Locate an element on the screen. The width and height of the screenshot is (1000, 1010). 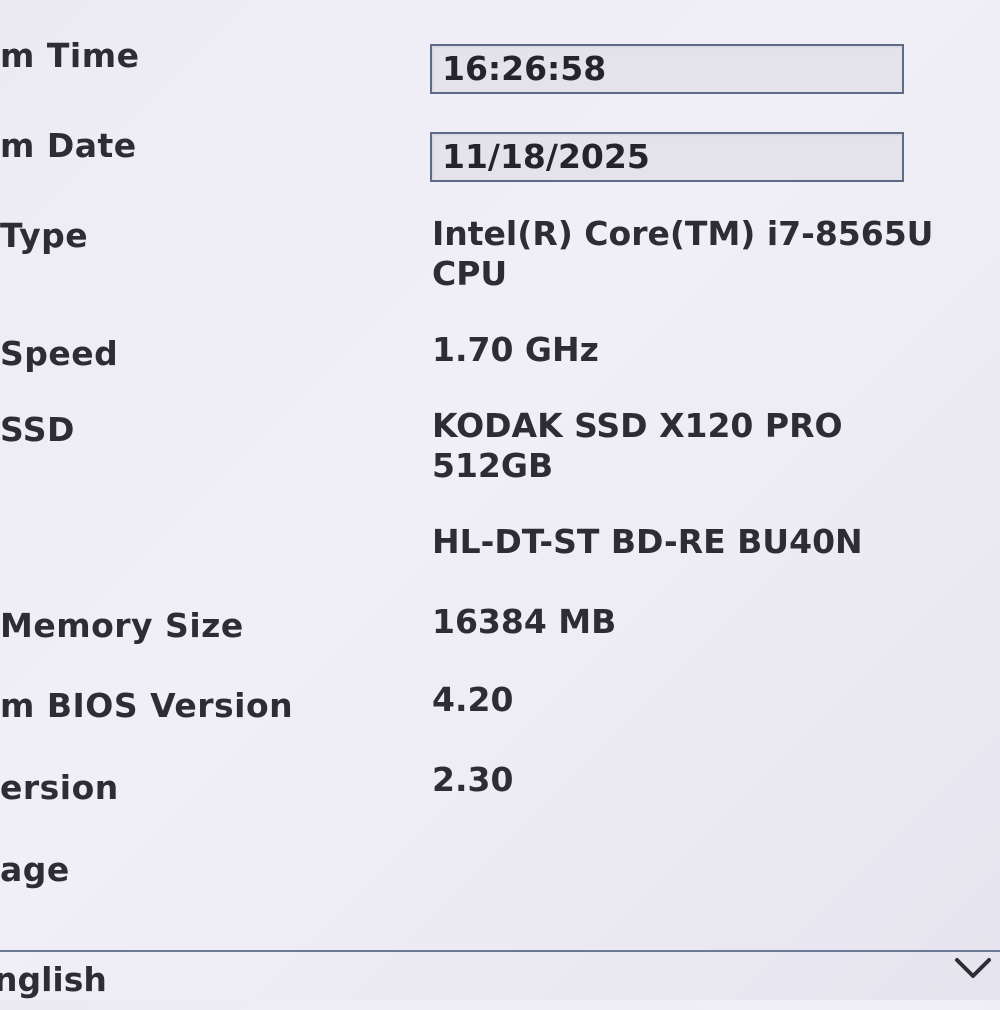
memory-size-value: 16384 MB is located at coordinates (524, 621).